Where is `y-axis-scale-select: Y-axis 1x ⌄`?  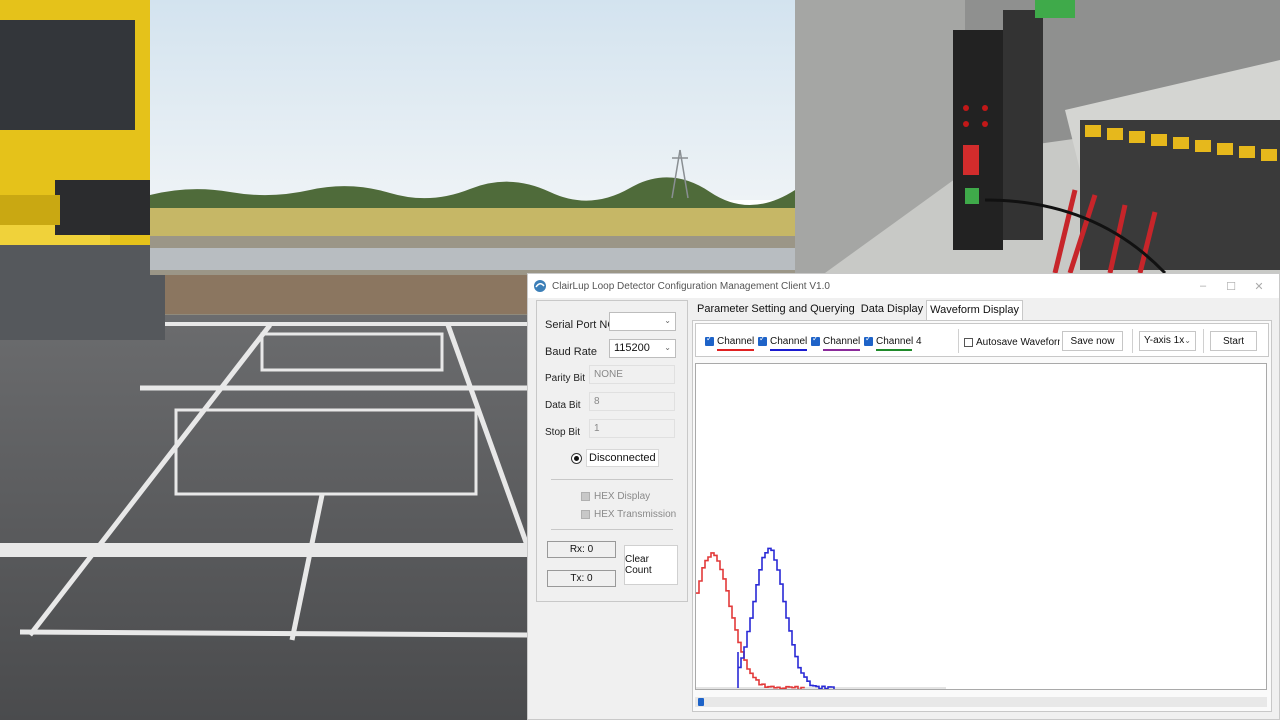
y-axis-scale-select: Y-axis 1x ⌄ is located at coordinates (1167, 341).